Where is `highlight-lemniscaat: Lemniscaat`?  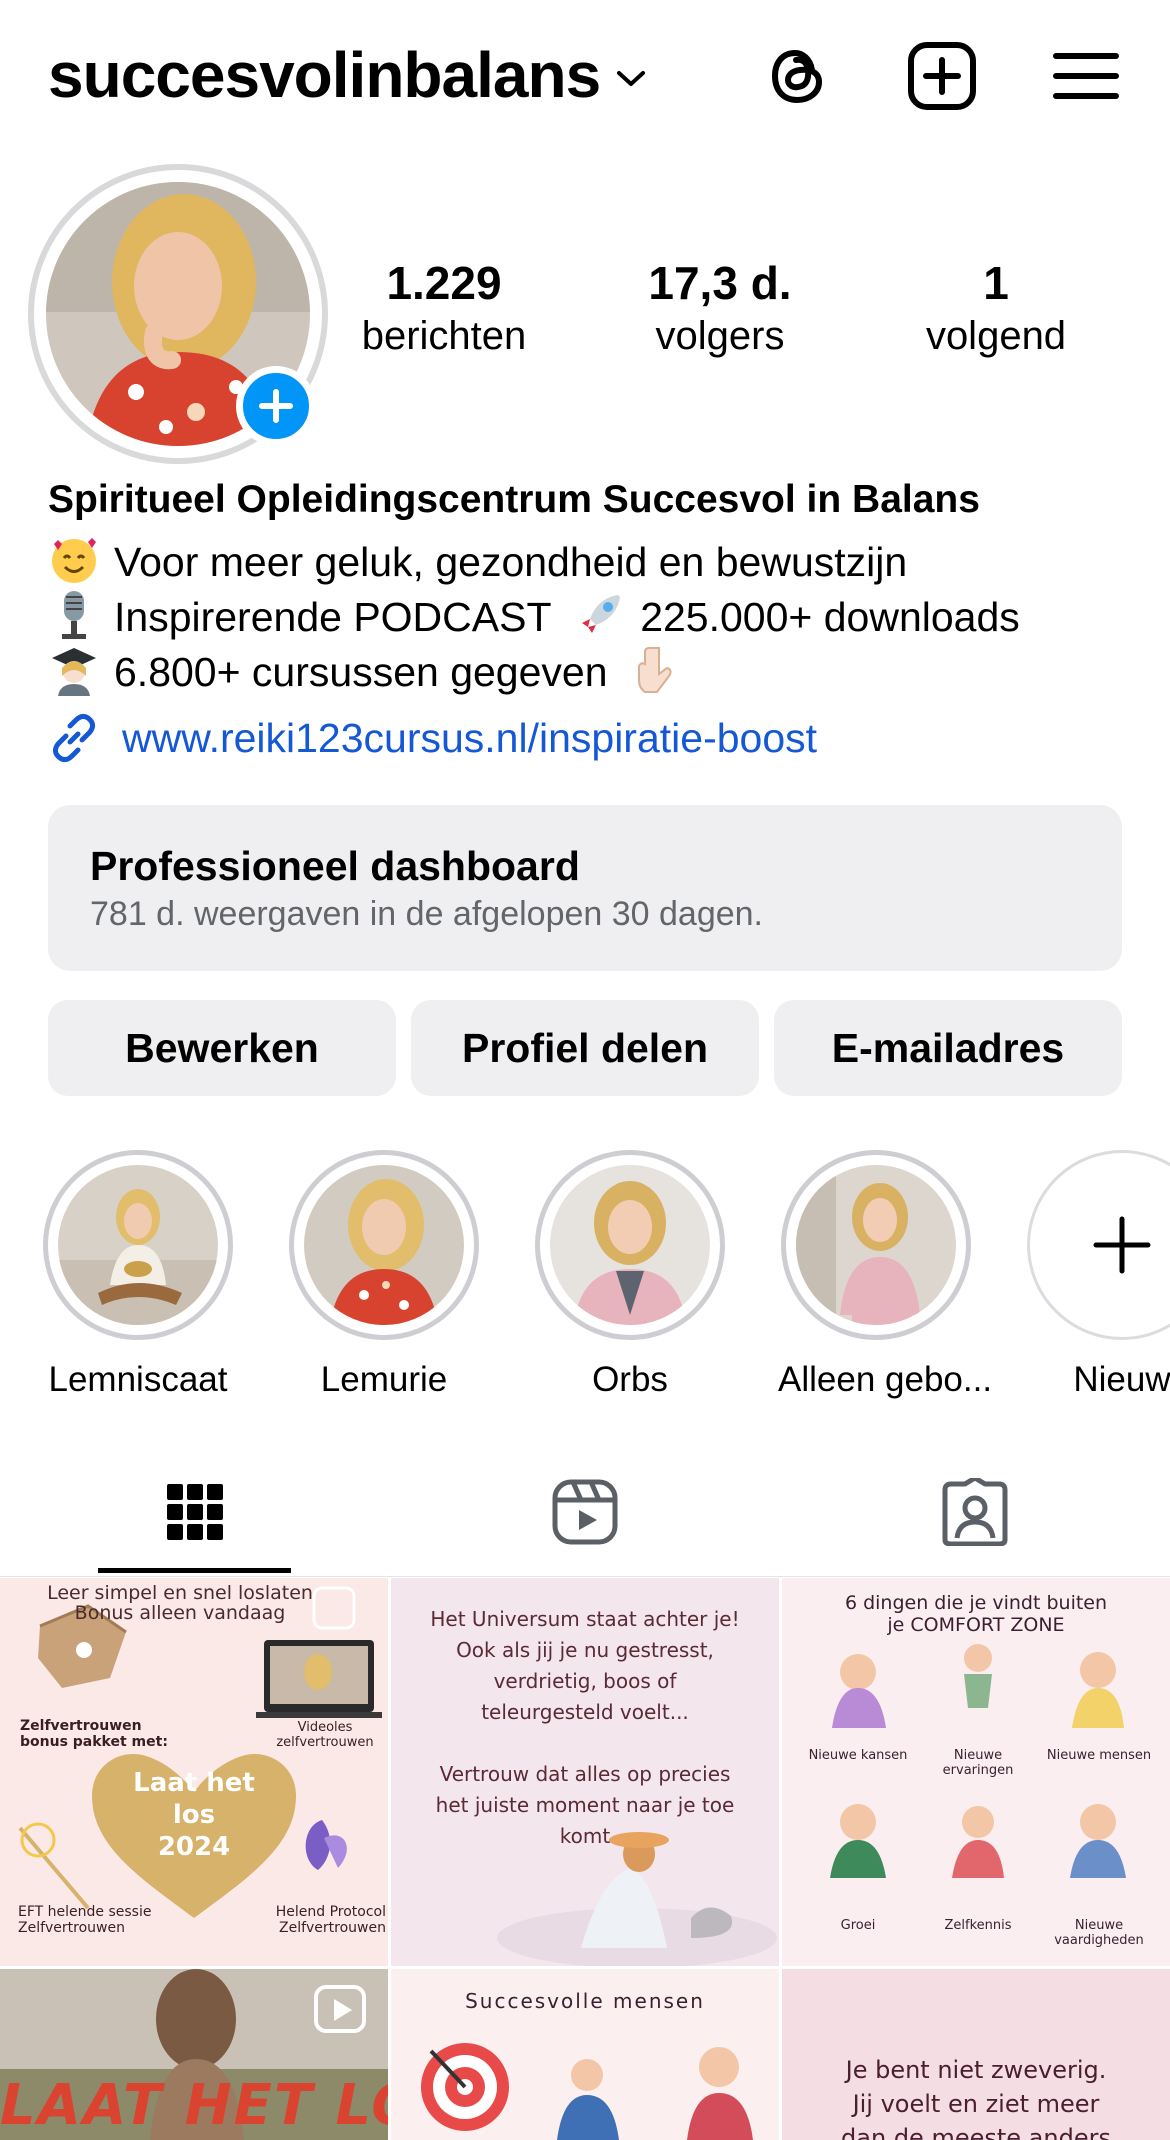 highlight-lemniscaat: Lemniscaat is located at coordinates (138, 1275).